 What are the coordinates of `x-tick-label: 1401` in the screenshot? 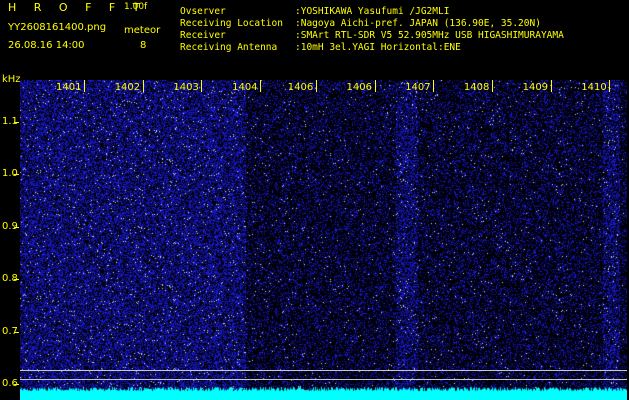 It's located at (69, 87).